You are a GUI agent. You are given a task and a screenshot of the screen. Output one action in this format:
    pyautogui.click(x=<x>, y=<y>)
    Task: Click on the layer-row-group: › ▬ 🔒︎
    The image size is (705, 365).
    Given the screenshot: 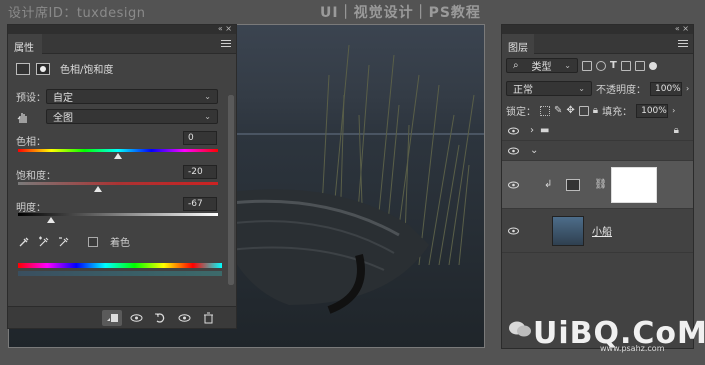 What is the action you would take?
    pyautogui.click(x=597, y=131)
    